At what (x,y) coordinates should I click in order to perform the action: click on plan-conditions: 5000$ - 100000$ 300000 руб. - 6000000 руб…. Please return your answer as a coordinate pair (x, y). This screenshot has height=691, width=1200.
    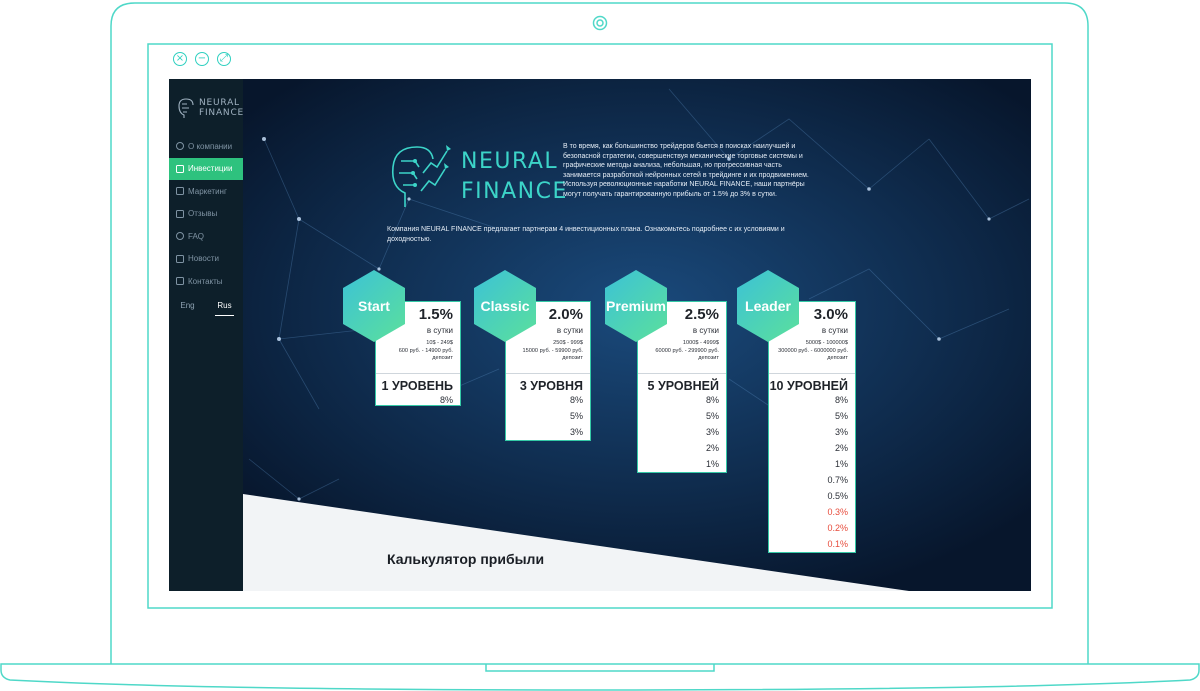
    Looking at the image, I should click on (813, 350).